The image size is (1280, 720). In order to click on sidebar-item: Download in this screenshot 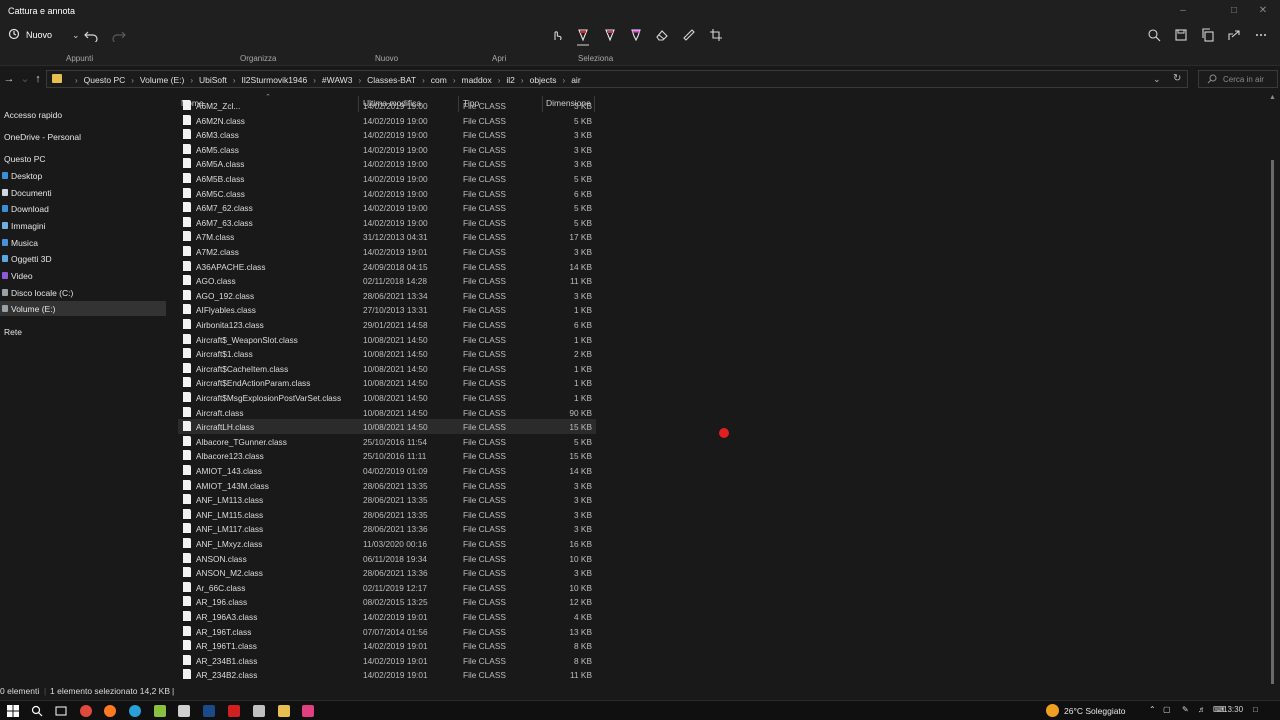, I will do `click(83, 208)`.